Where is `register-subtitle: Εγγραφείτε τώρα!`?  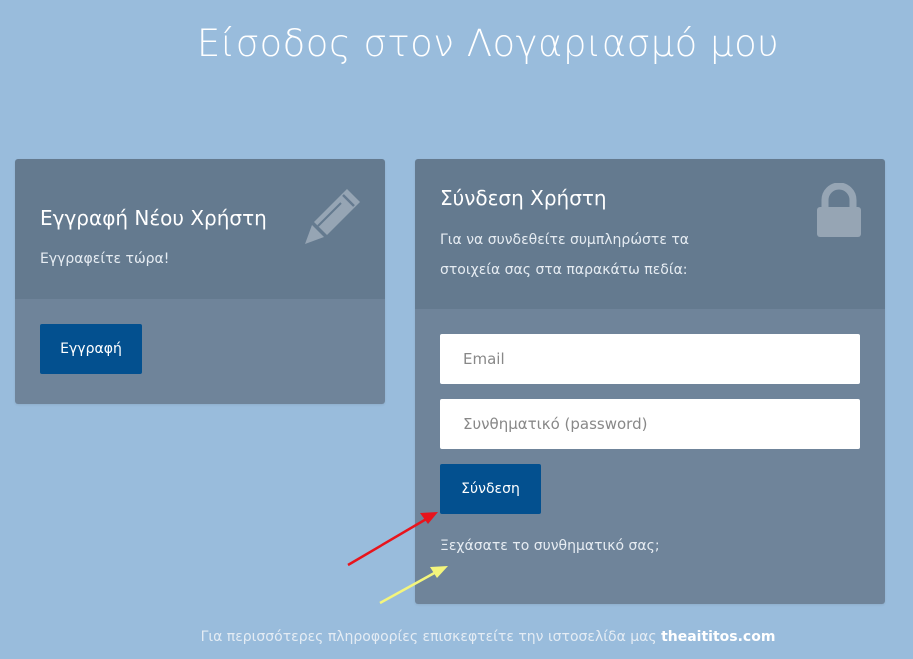
register-subtitle: Εγγραφείτε τώρα! is located at coordinates (105, 259).